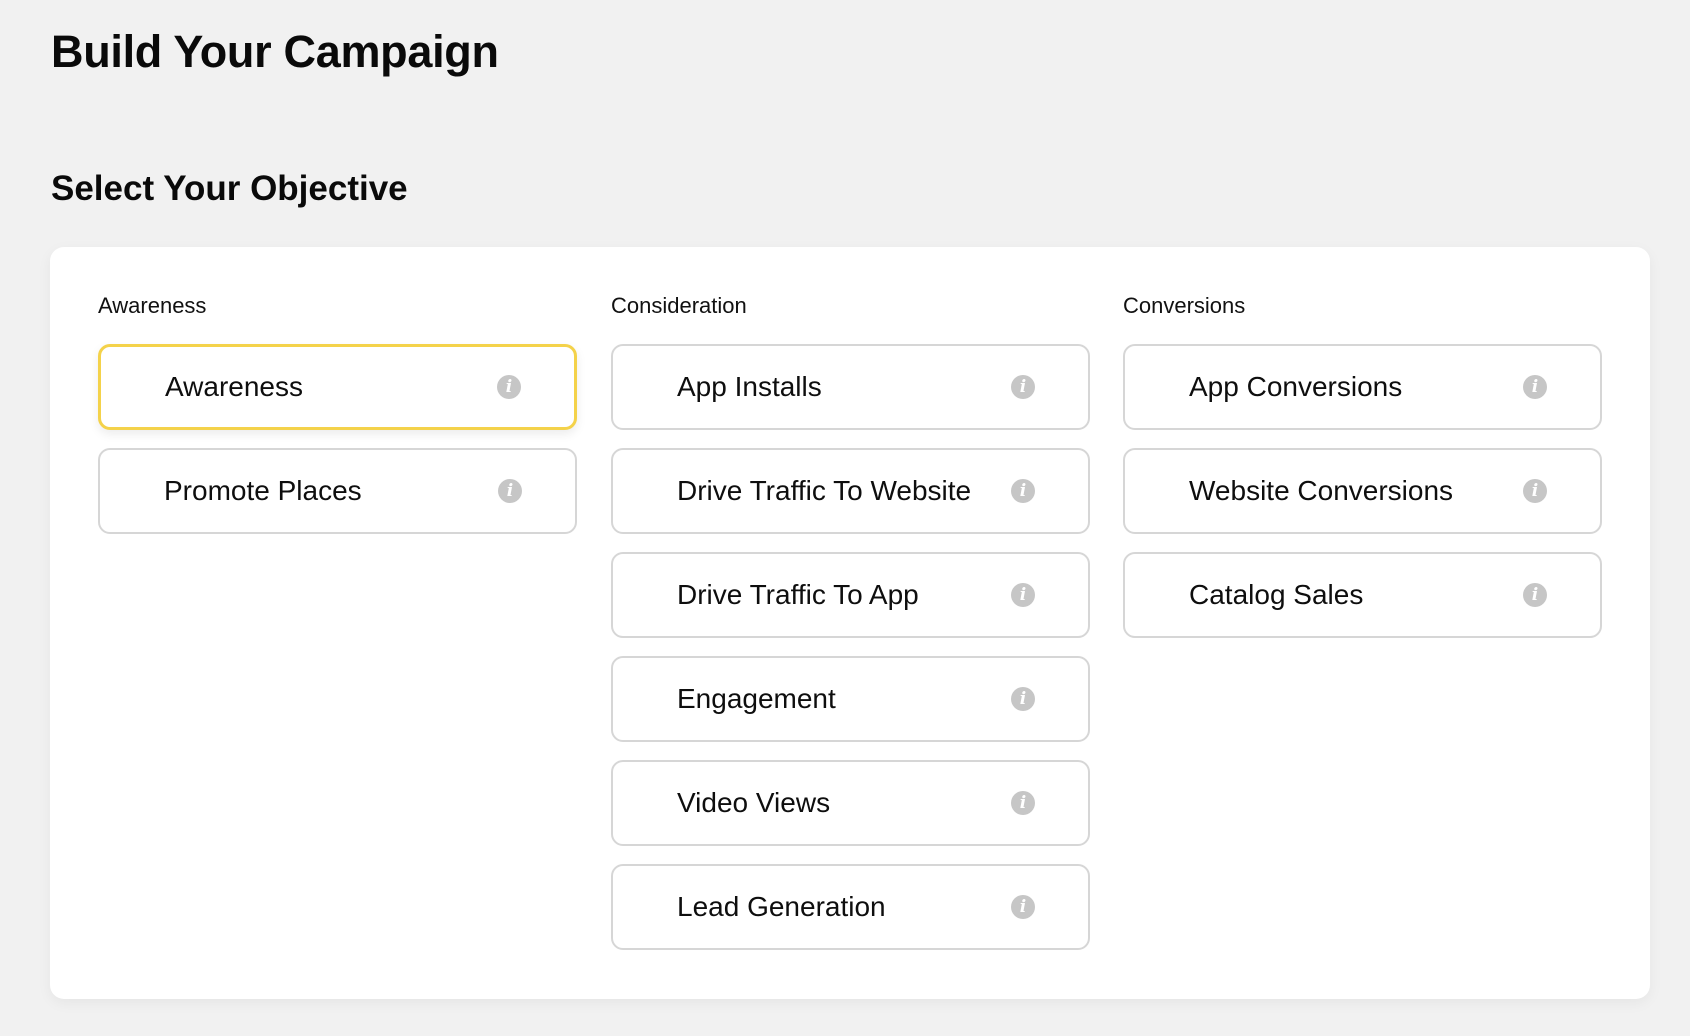  Describe the element at coordinates (234, 386) in the screenshot. I see `option-label: Awareness` at that location.